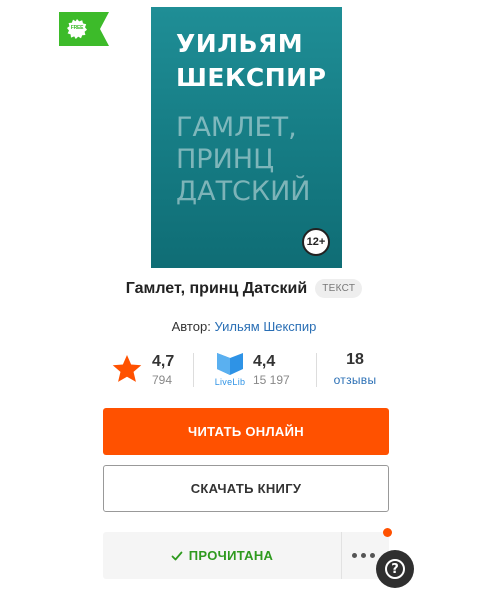  What do you see at coordinates (240, 43) in the screenshot?
I see `cover-author-line: УИЛЬЯМ` at bounding box center [240, 43].